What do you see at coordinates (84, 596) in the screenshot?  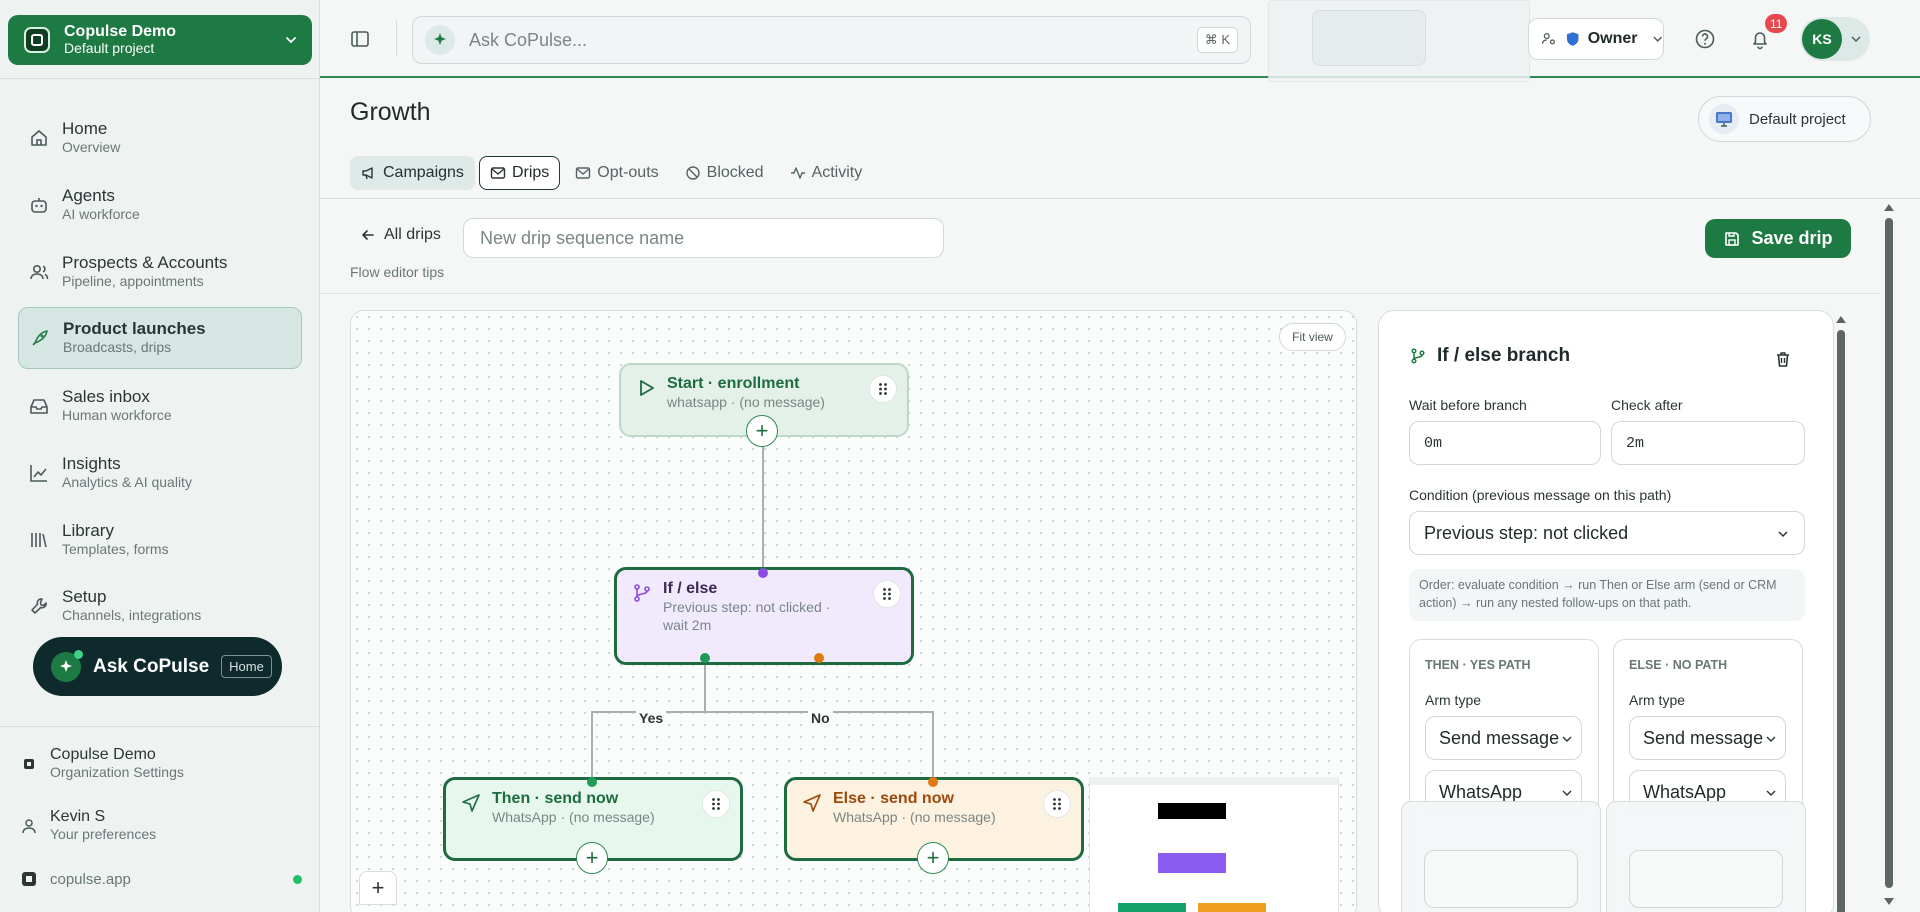 I see `sidebar-item-label: Setup` at bounding box center [84, 596].